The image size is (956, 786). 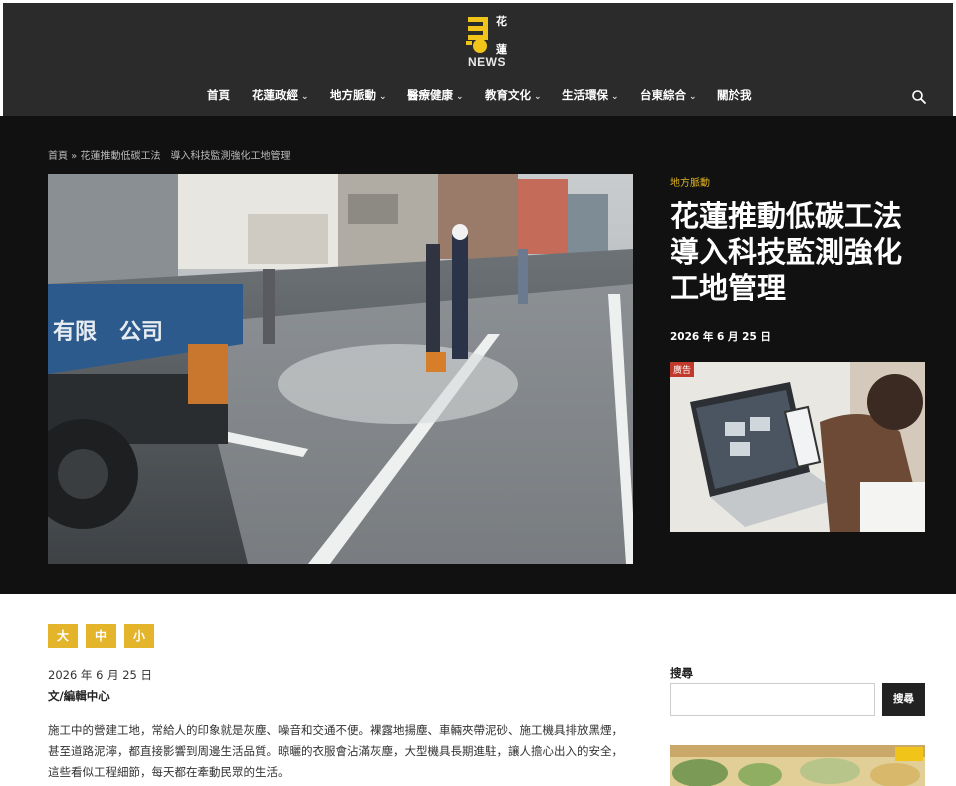 I want to click on nav-label: 生活環保, so click(x=585, y=95).